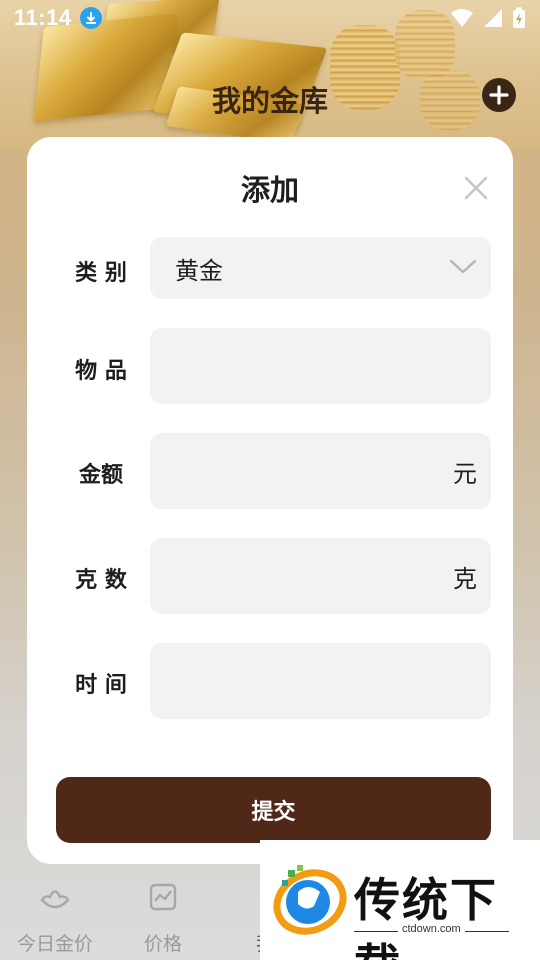 This screenshot has height=960, width=540. What do you see at coordinates (465, 473) in the screenshot?
I see `amount-unit: 元` at bounding box center [465, 473].